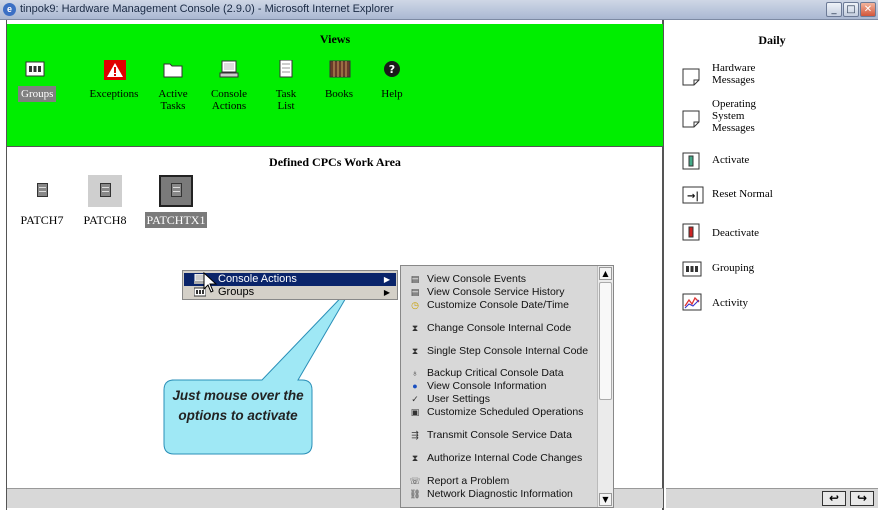 Image resolution: width=878 pixels, height=510 pixels. I want to click on submenu-item-customize-console-date-time: ◷ Customize Console Date/Time, so click(504, 305).